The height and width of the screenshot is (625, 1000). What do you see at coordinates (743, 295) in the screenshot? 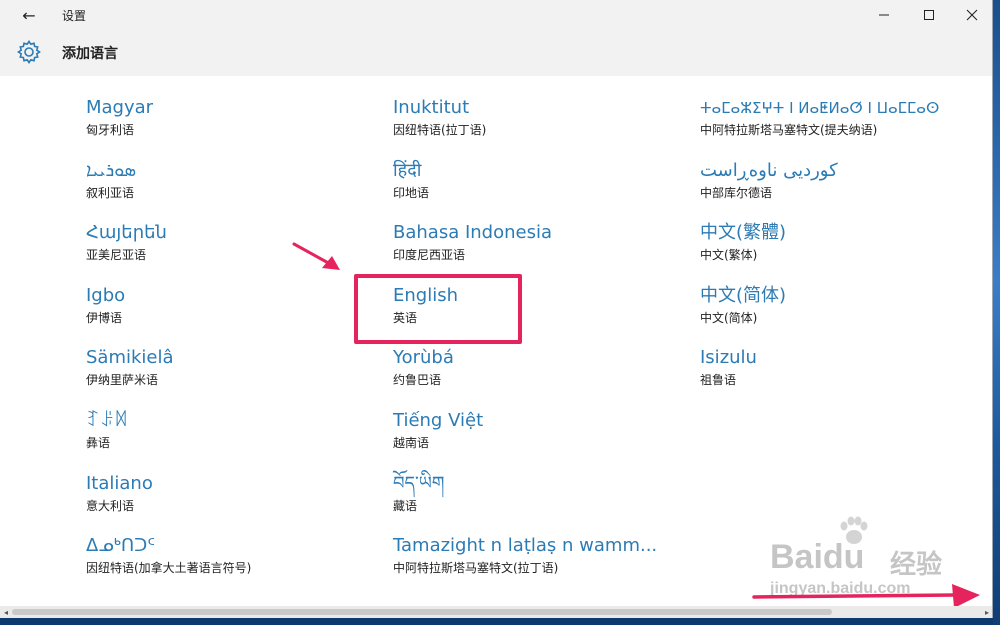
I see `language-name: 中文(简体)` at bounding box center [743, 295].